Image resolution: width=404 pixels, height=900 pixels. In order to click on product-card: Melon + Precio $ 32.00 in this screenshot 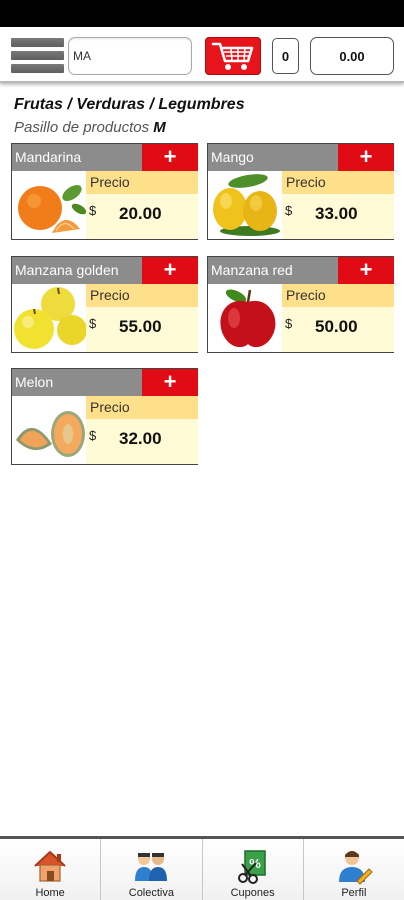, I will do `click(104, 416)`.